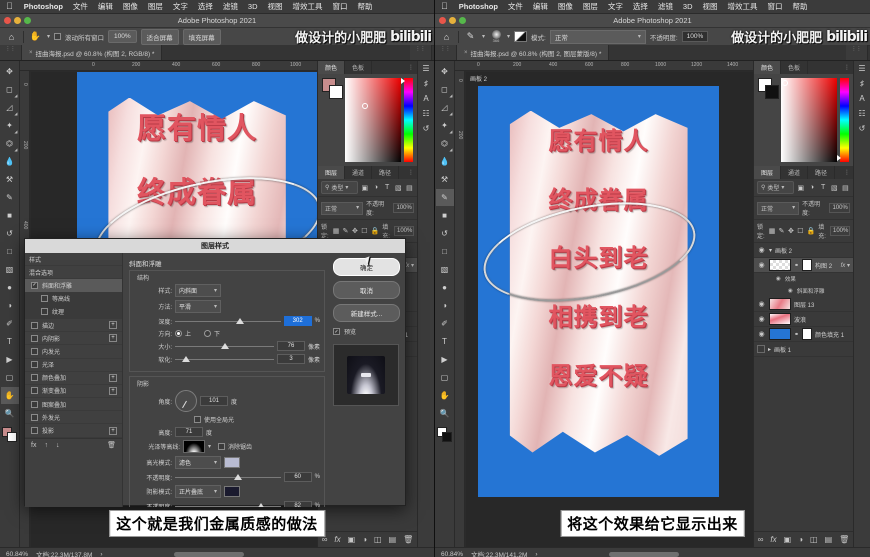 This screenshot has width=870, height=557. What do you see at coordinates (73, 273) in the screenshot?
I see `style-list-item: 混合选项` at bounding box center [73, 273].